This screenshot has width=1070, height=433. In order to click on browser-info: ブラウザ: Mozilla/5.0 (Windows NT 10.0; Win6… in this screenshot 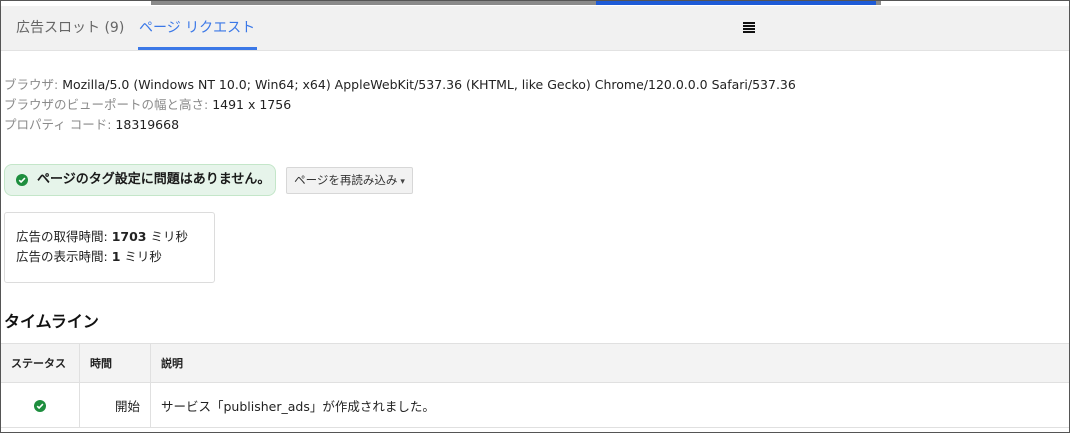, I will do `click(400, 105)`.